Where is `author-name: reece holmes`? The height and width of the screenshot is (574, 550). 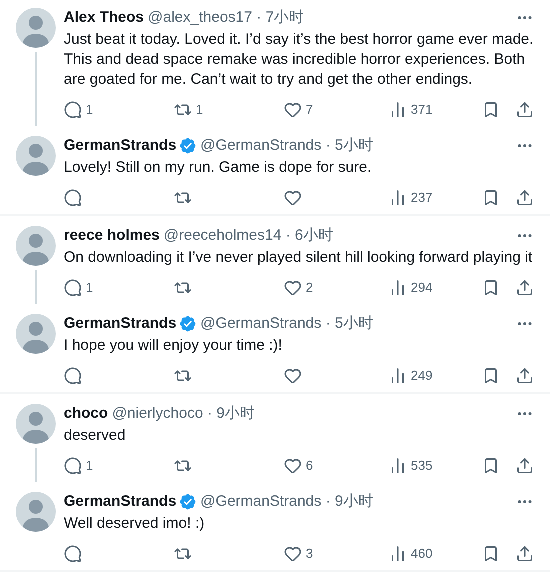
author-name: reece holmes is located at coordinates (112, 236).